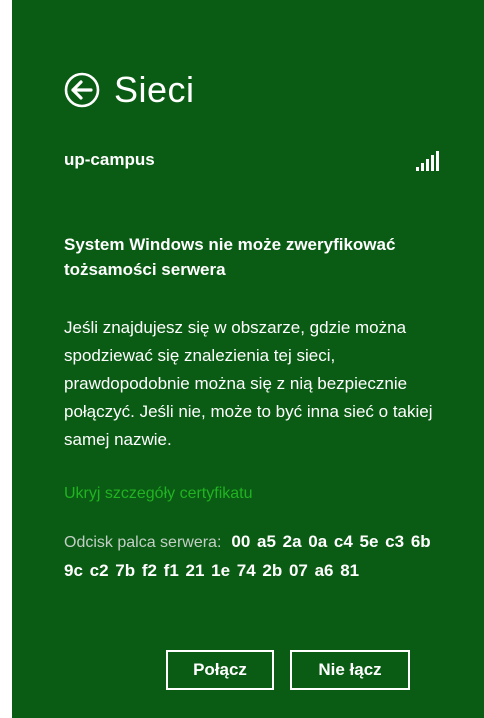 The image size is (484, 718). What do you see at coordinates (288, 670) in the screenshot?
I see `action-buttons: Połącz Nie łącz` at bounding box center [288, 670].